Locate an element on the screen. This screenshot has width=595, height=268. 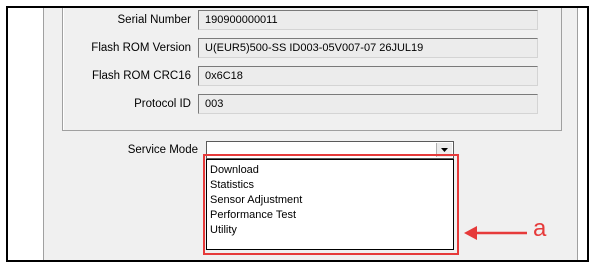
callout-arrow-icon is located at coordinates (495, 233).